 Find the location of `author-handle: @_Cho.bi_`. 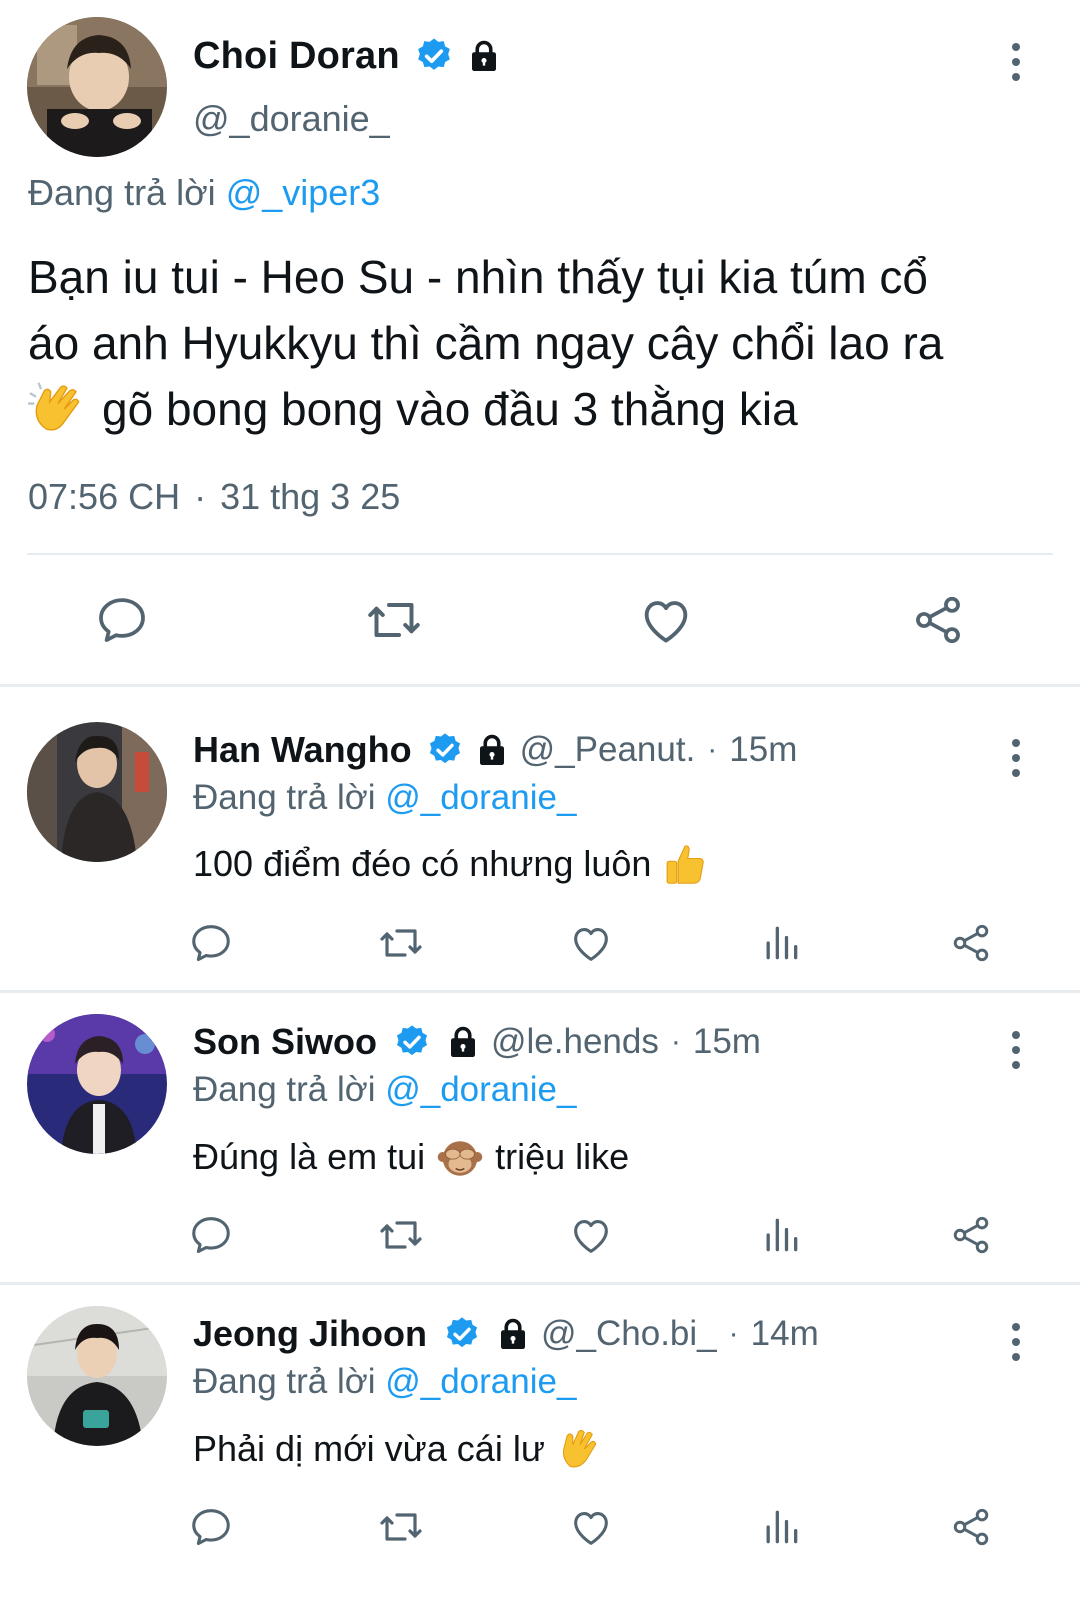

author-handle: @_Cho.bi_ is located at coordinates (629, 1334).